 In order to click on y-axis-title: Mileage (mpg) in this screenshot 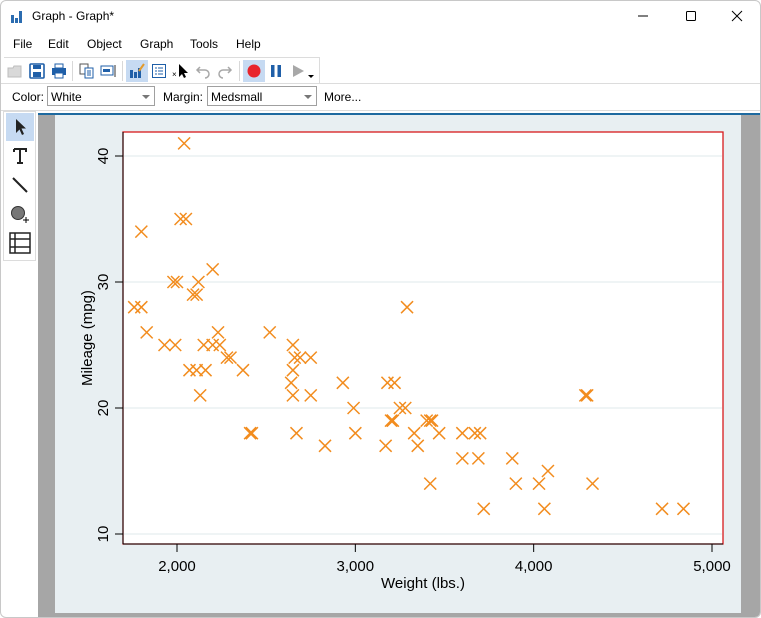, I will do `click(87, 338)`.